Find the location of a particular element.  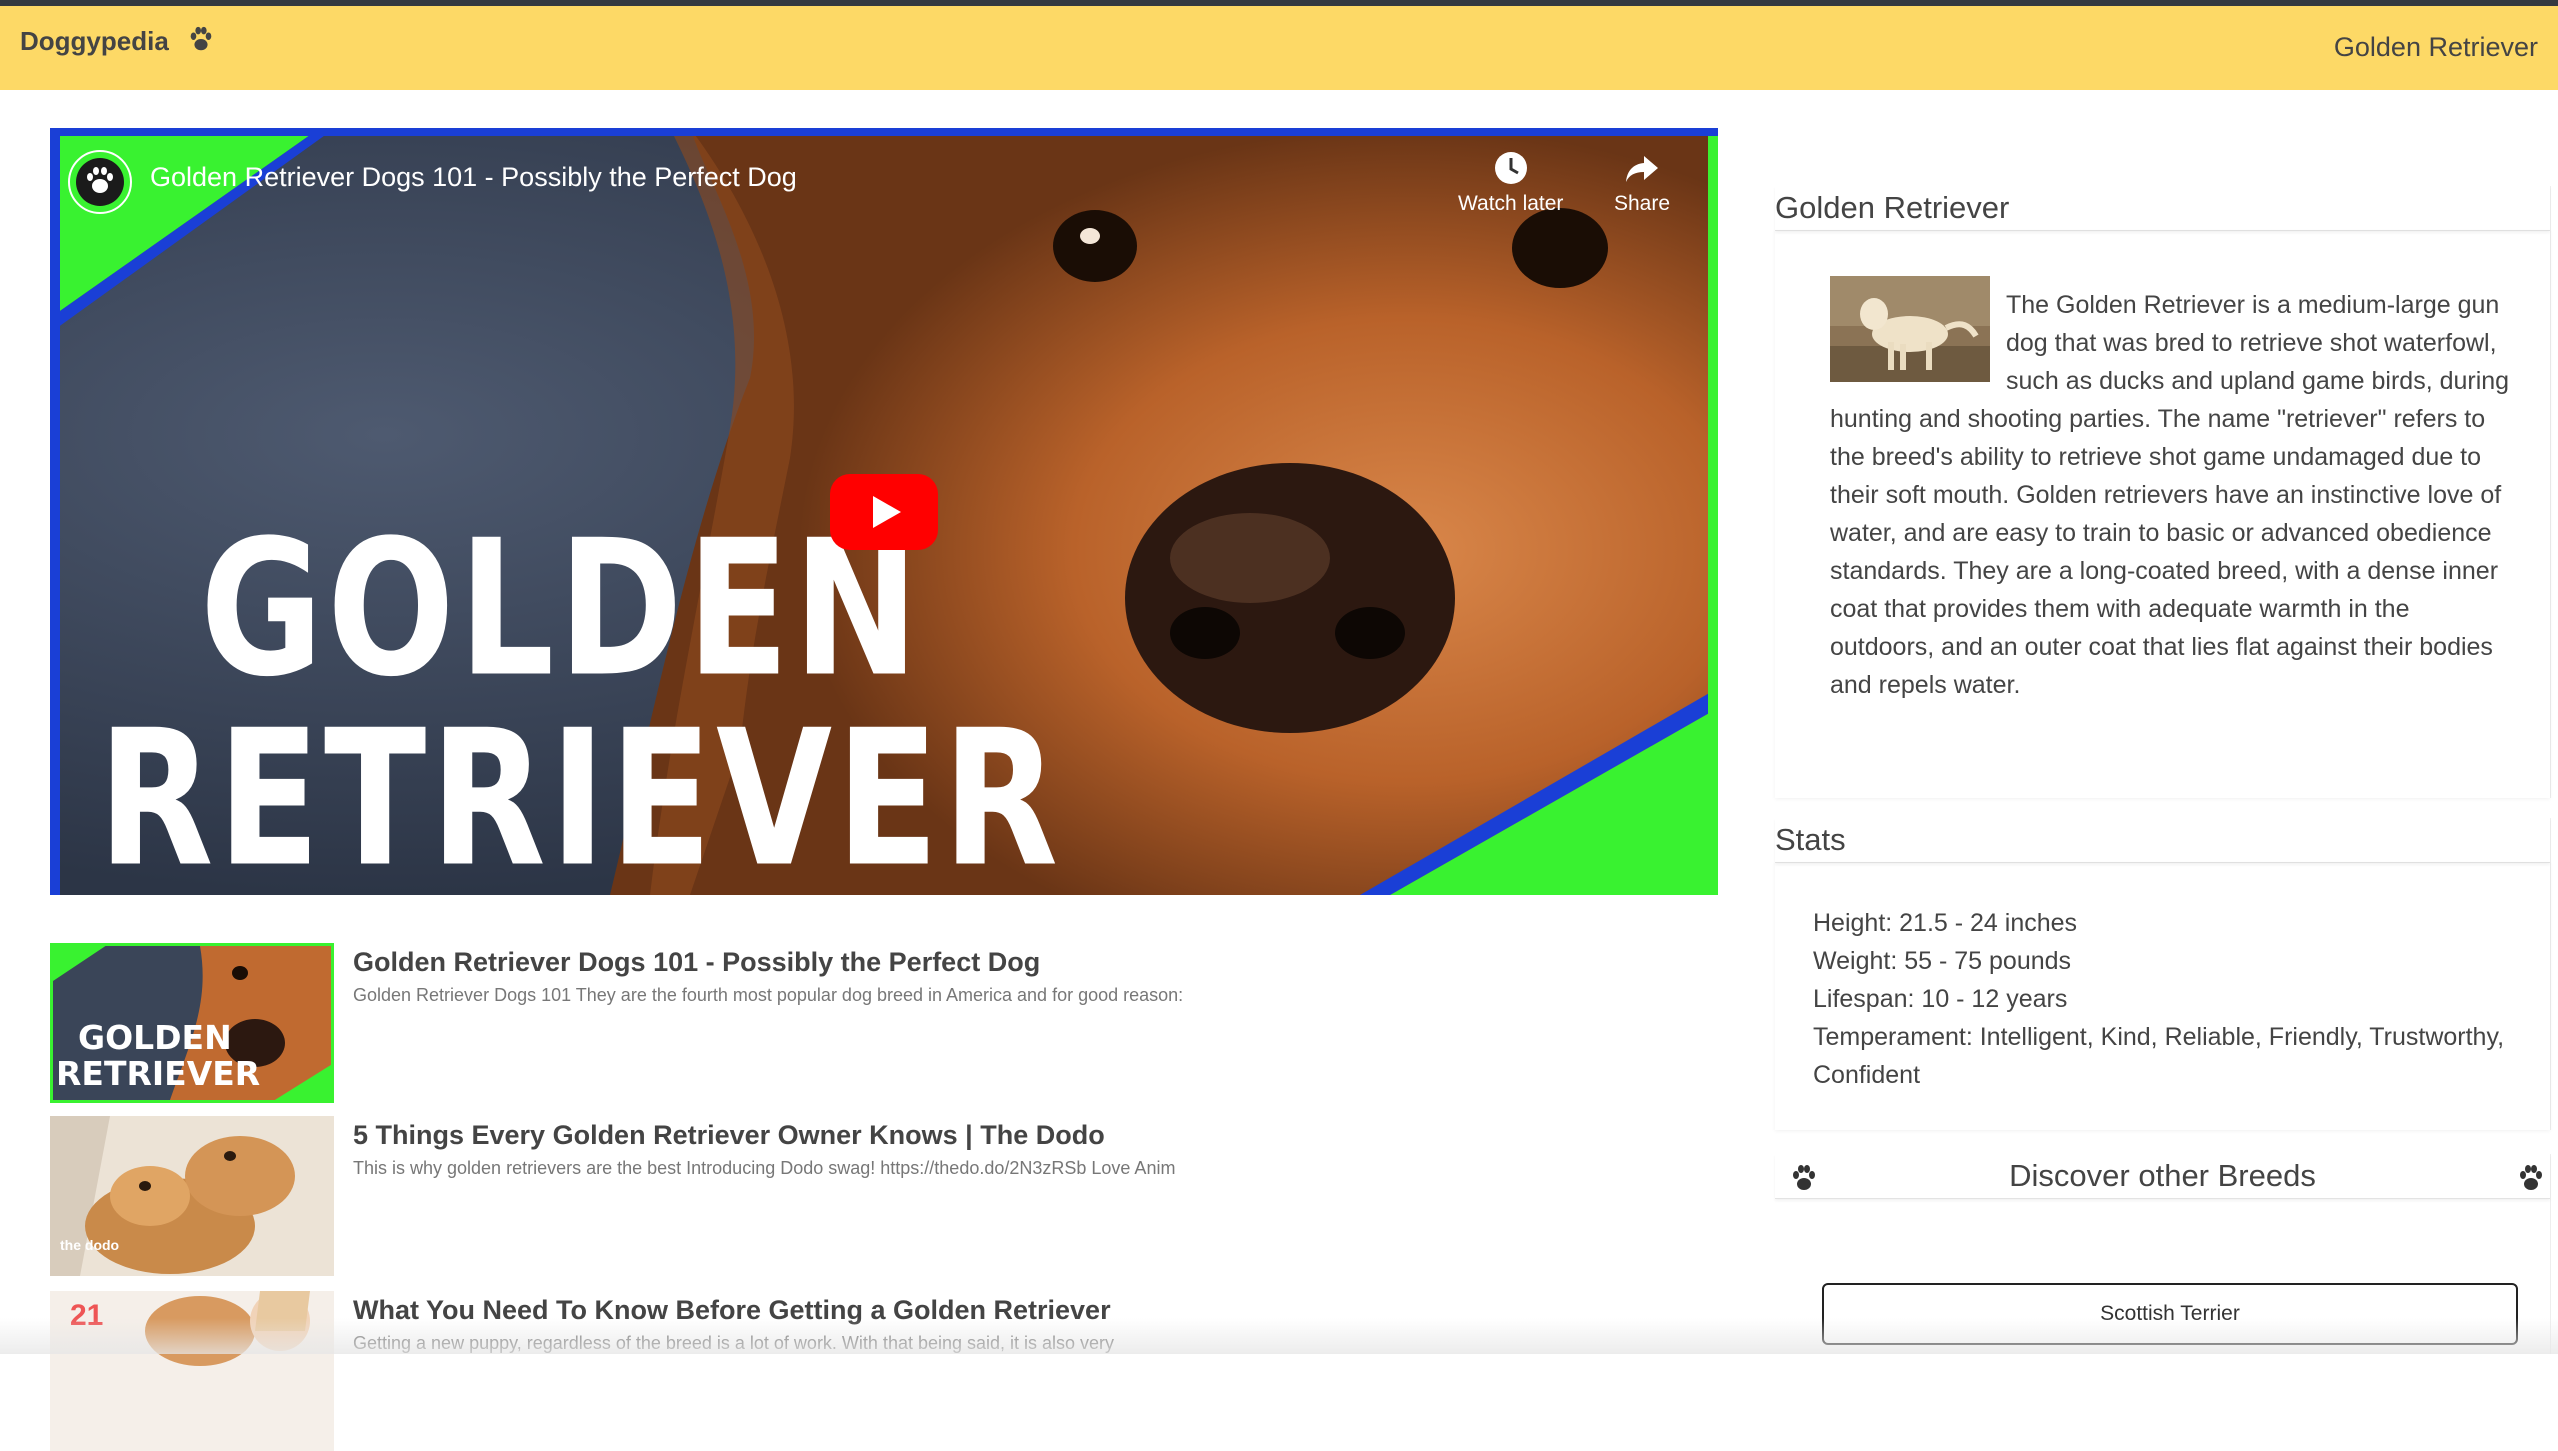

stats-lifespan: Lifespan: 10 - 12 years is located at coordinates (1940, 999).